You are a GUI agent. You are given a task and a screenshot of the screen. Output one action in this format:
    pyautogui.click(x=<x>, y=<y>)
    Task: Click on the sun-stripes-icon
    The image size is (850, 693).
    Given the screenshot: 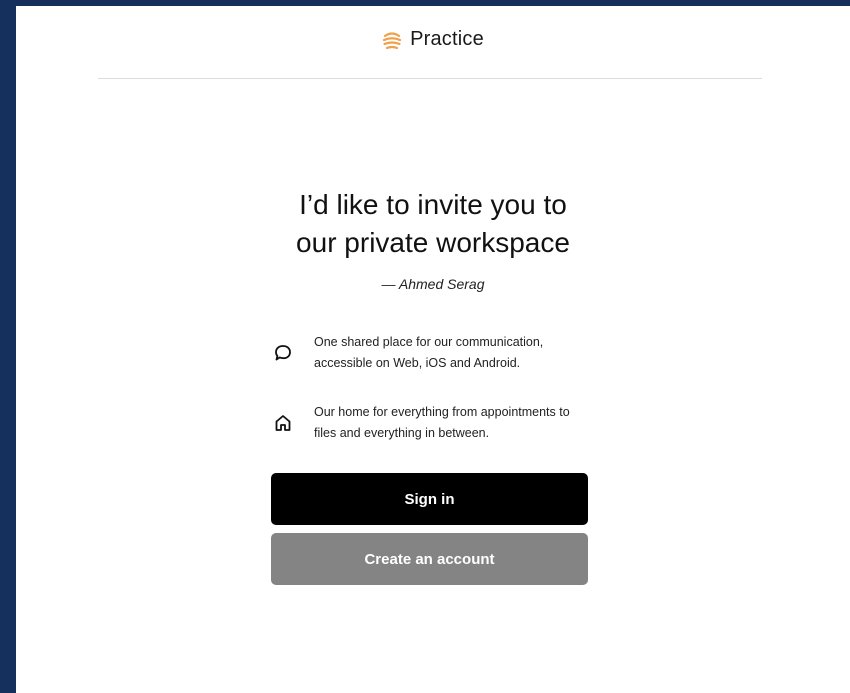 What is the action you would take?
    pyautogui.click(x=392, y=40)
    